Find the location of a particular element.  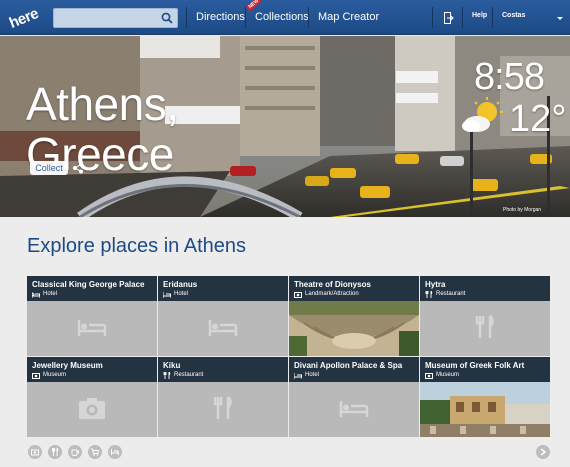

local-time: 8:58 is located at coordinates (509, 77).